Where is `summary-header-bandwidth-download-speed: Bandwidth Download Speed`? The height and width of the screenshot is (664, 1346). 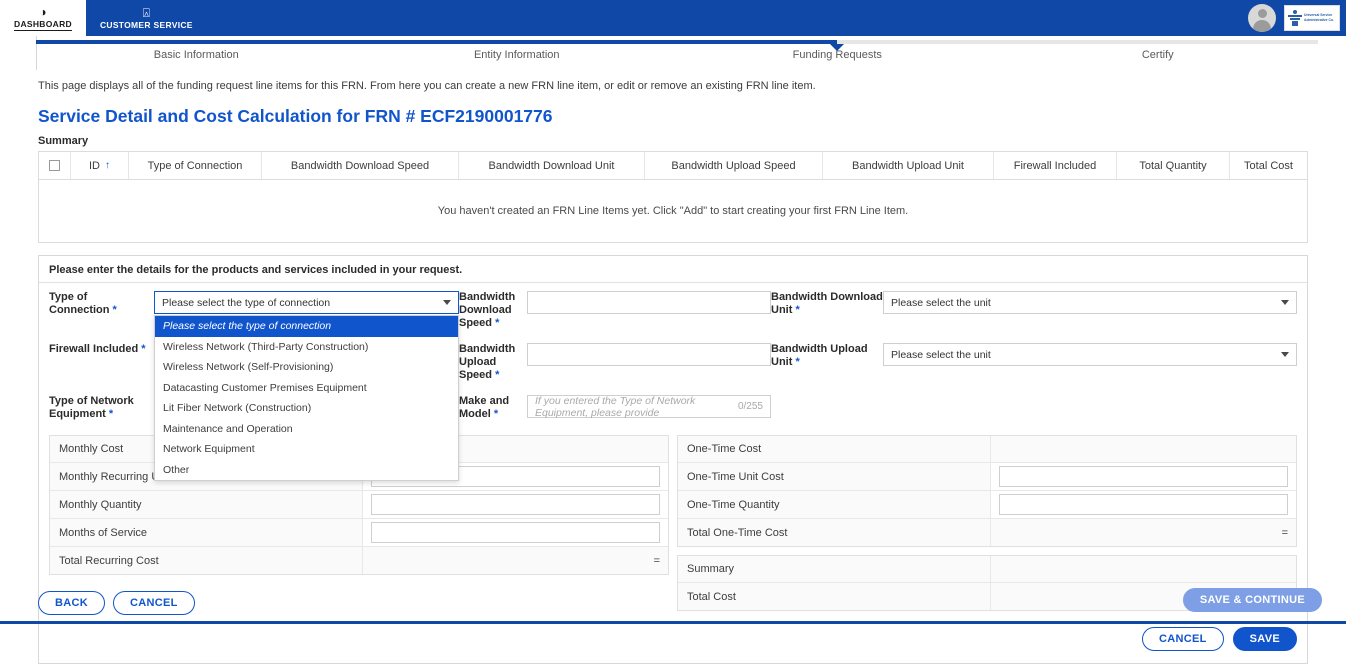 summary-header-bandwidth-download-speed: Bandwidth Download Speed is located at coordinates (360, 165).